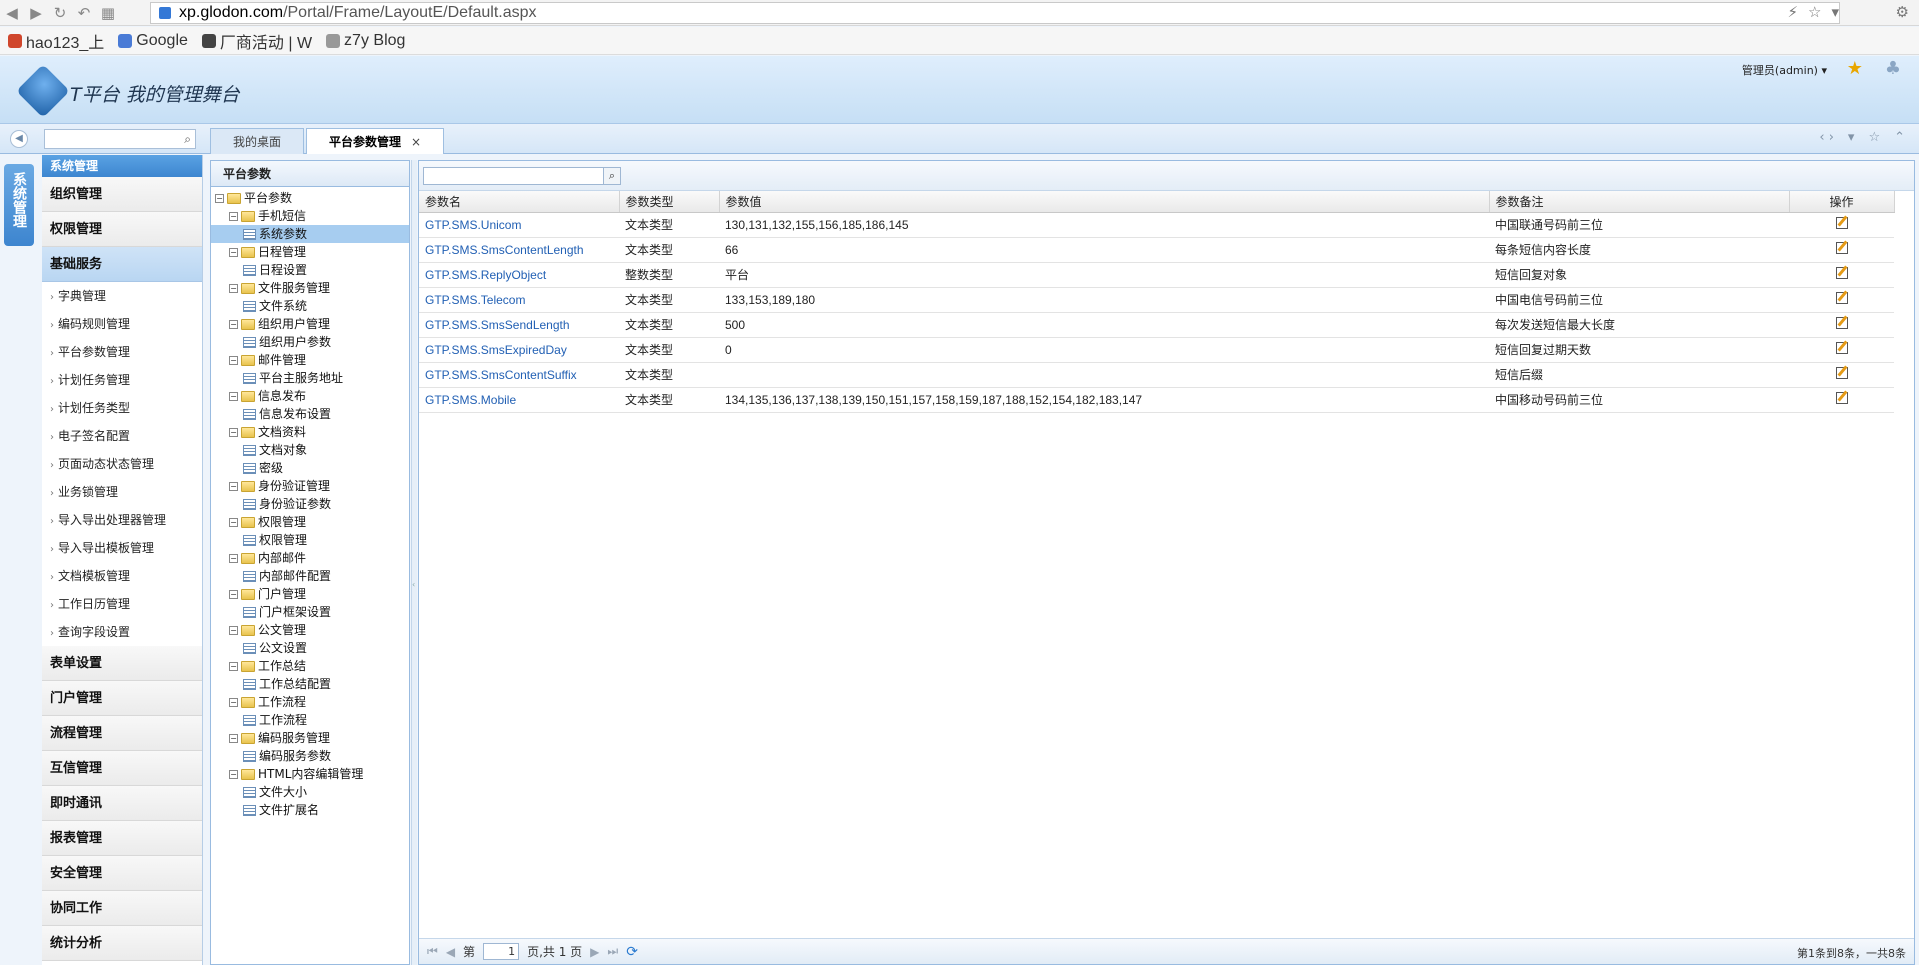 The height and width of the screenshot is (965, 1919). Describe the element at coordinates (310, 432) in the screenshot. I see `tree-folder-node: − 文档资料` at that location.